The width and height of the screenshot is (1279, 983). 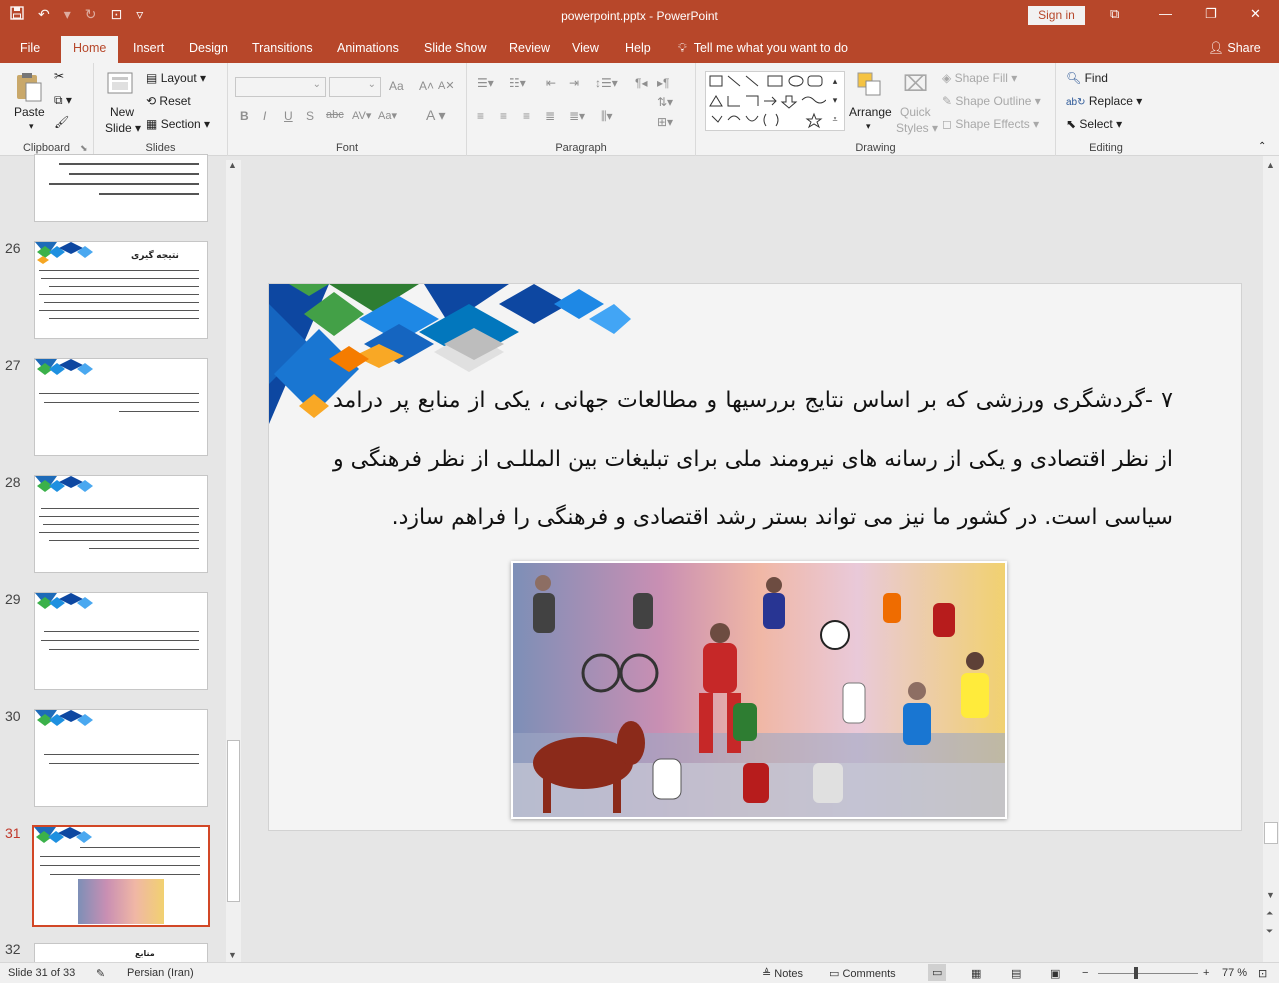 What do you see at coordinates (1271, 559) in the screenshot?
I see `slide-scrollbar: ▲ ▼ ⏶ ⏷` at bounding box center [1271, 559].